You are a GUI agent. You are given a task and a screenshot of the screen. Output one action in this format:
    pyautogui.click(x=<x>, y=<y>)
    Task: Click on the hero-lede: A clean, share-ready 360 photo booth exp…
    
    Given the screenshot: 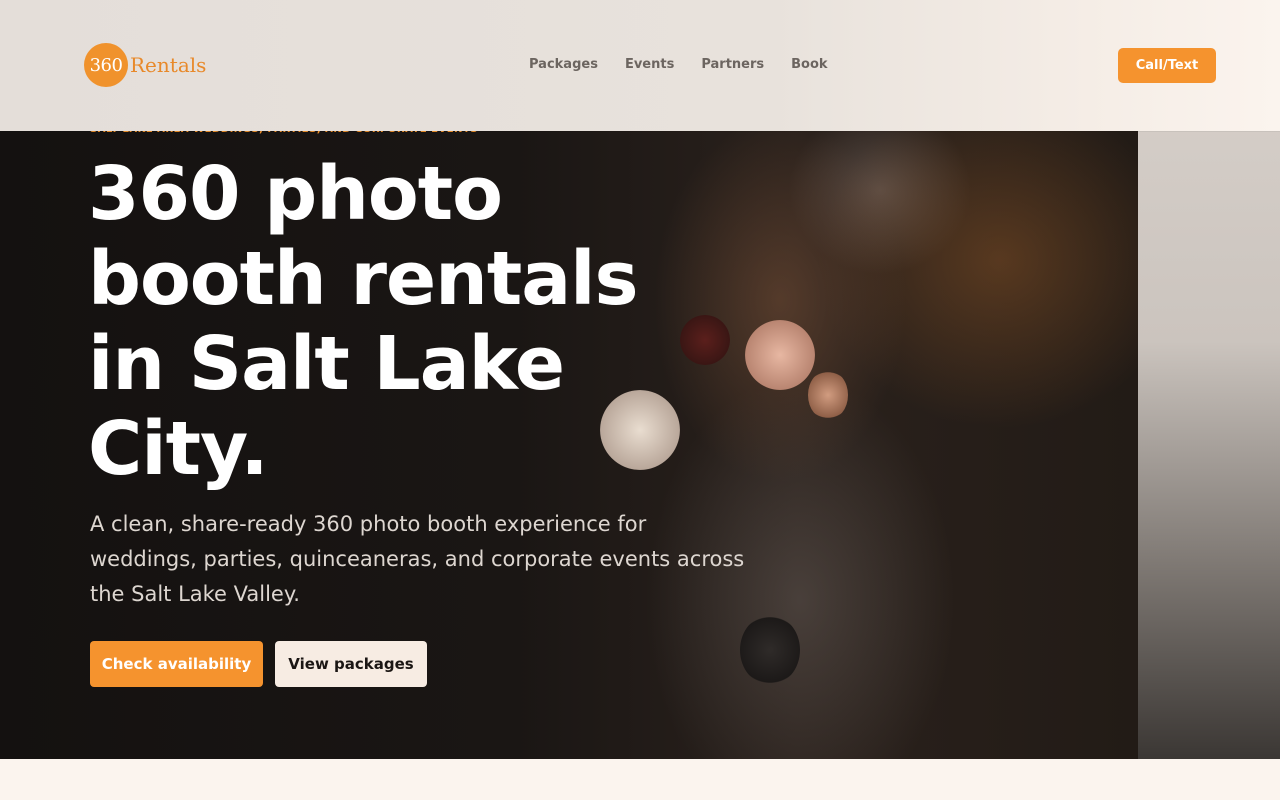 What is the action you would take?
    pyautogui.click(x=417, y=559)
    